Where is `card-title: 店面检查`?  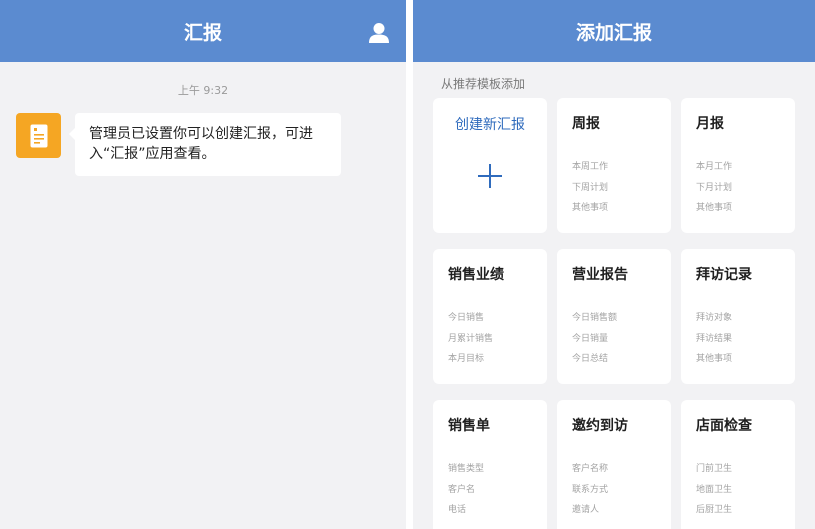
card-title: 店面检查 is located at coordinates (724, 426).